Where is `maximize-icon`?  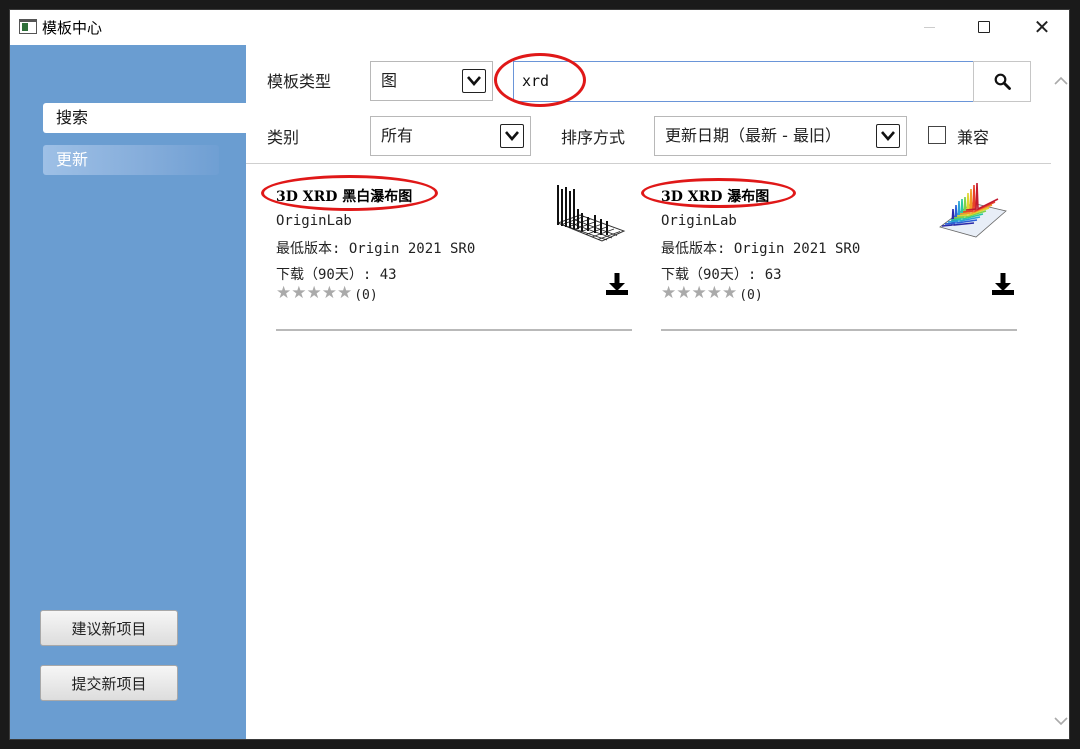
maximize-icon is located at coordinates (984, 27).